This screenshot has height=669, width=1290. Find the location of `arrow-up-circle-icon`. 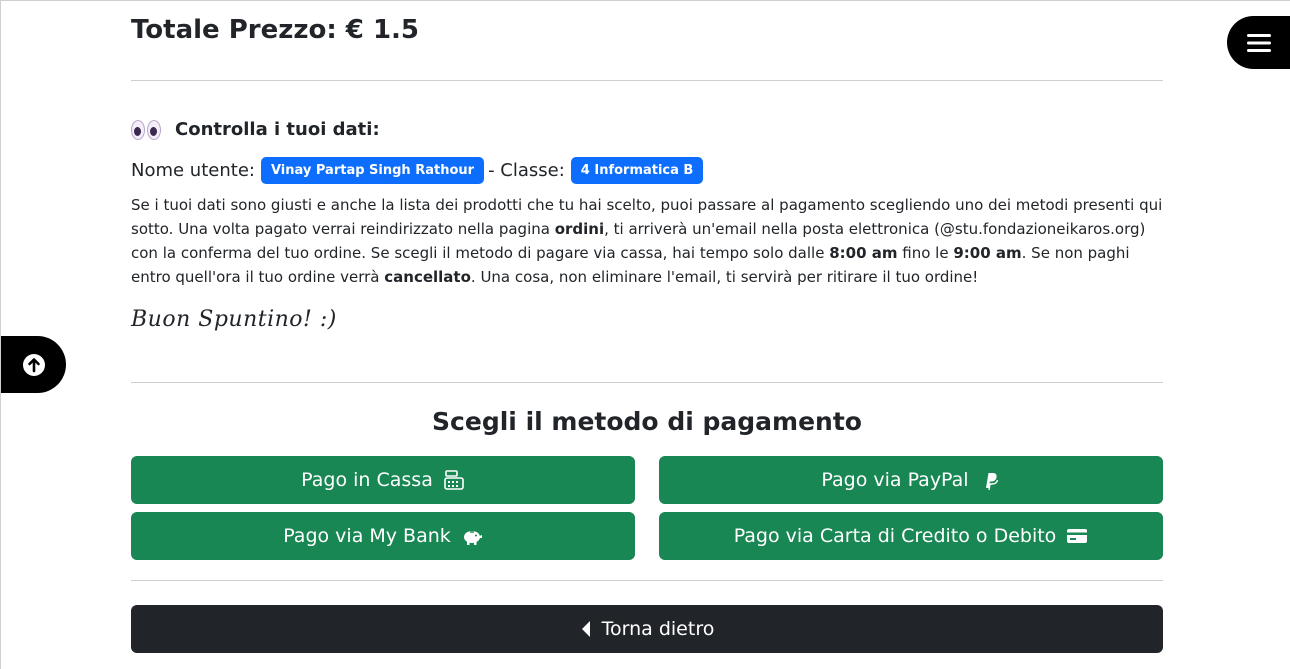

arrow-up-circle-icon is located at coordinates (33, 364).